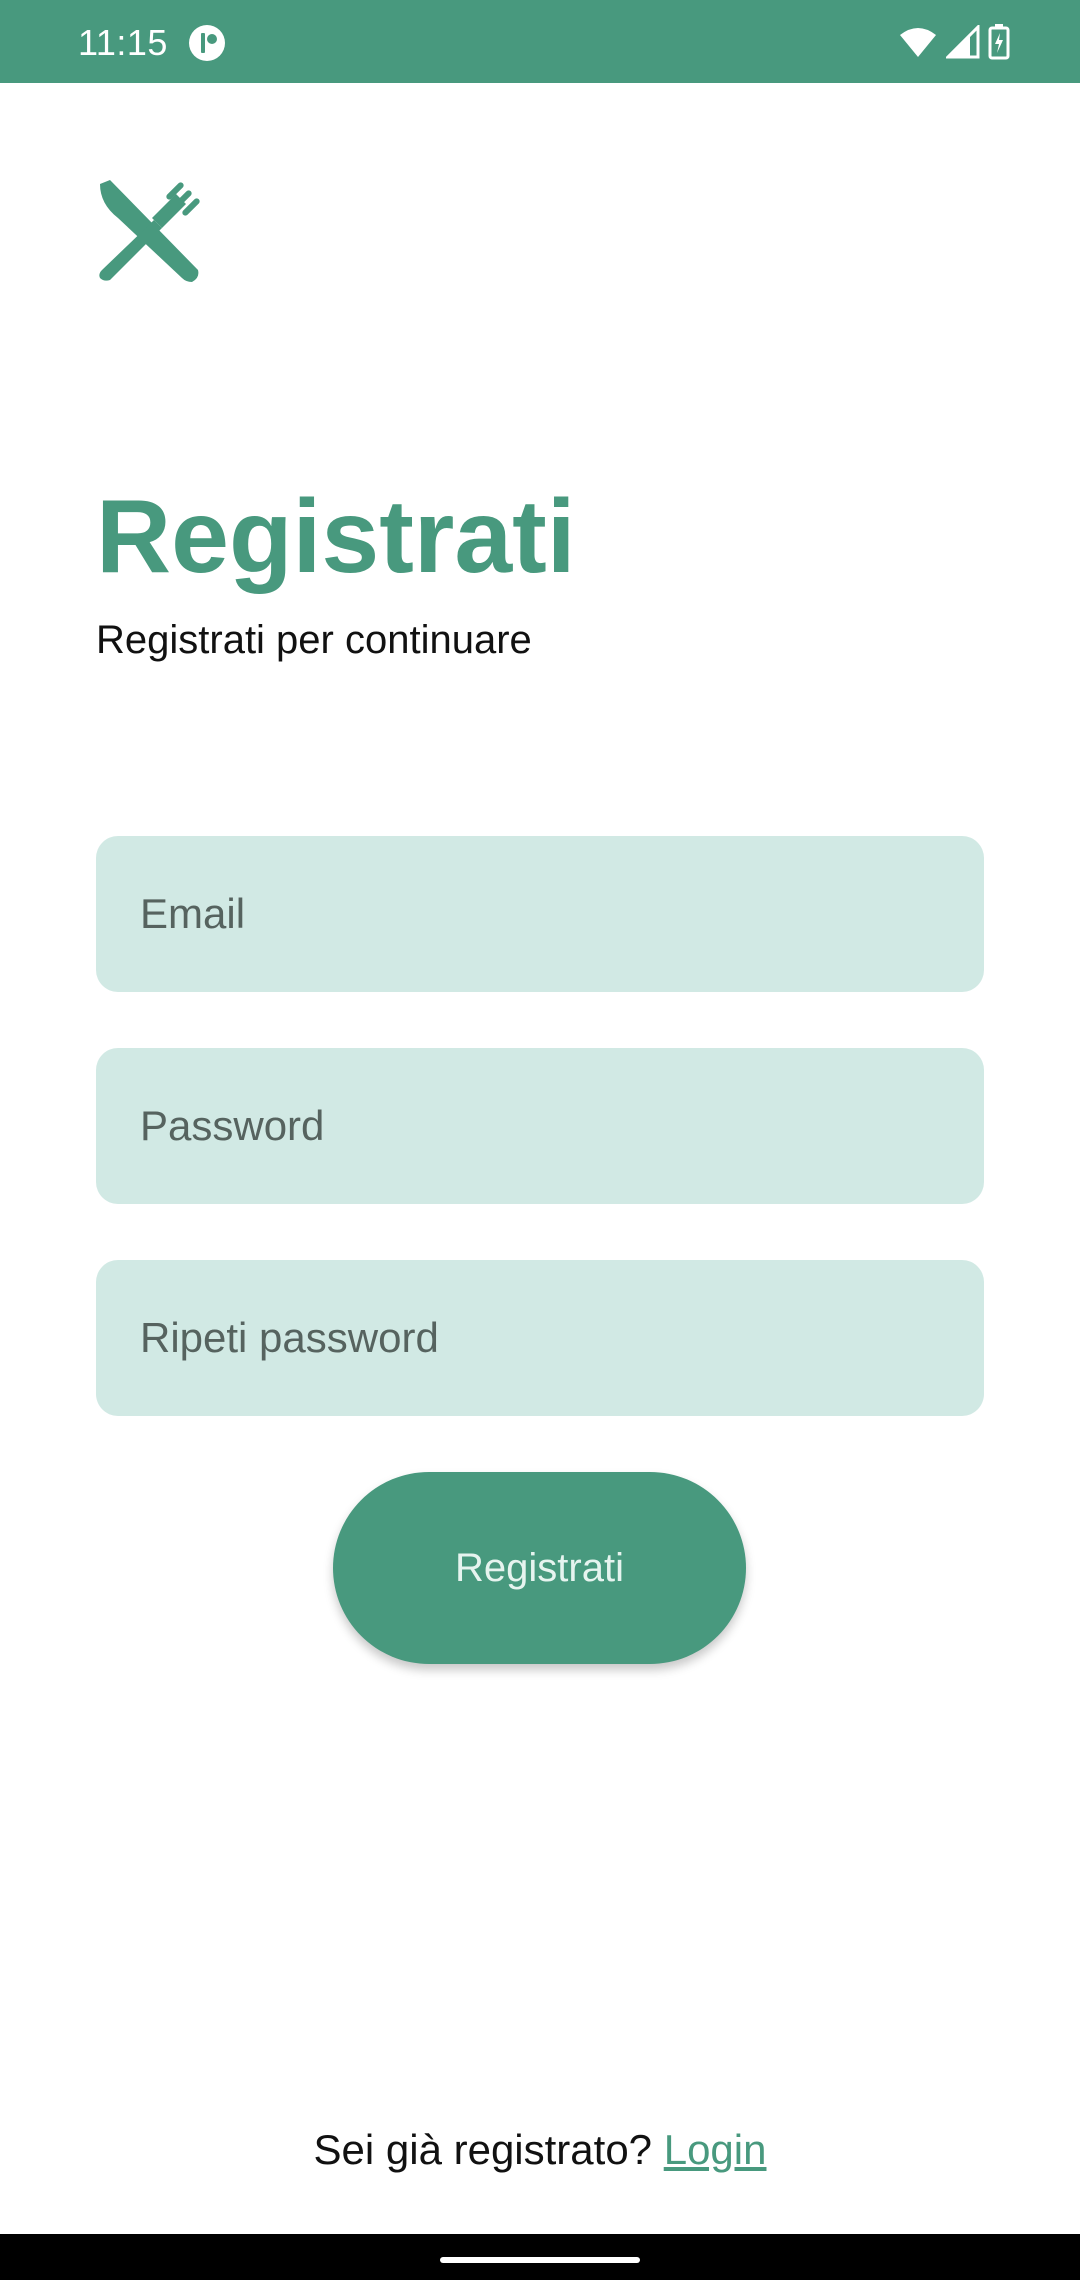 This screenshot has width=1080, height=2280. I want to click on page-title: Registrati, so click(336, 537).